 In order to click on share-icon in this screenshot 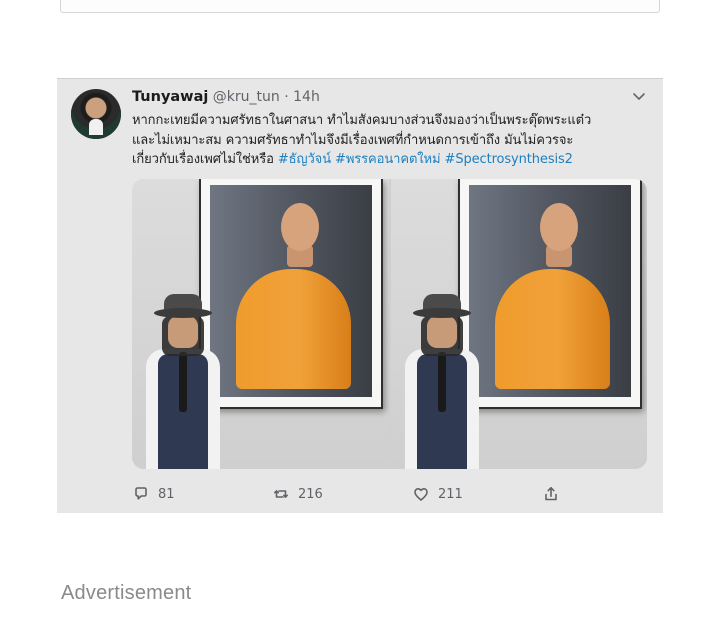, I will do `click(551, 494)`.